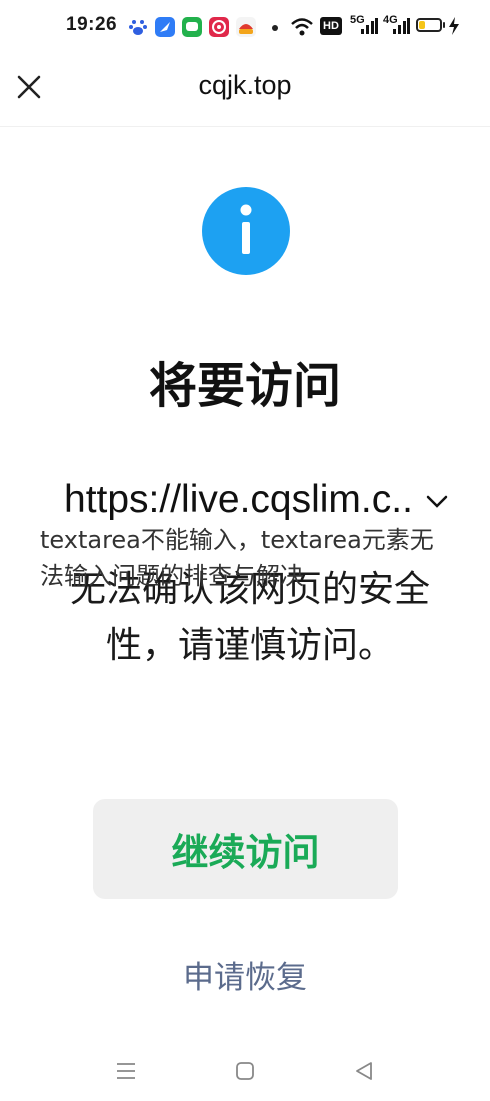 Image resolution: width=490 pixels, height=1101 pixels. I want to click on target-app-icon, so click(219, 27).